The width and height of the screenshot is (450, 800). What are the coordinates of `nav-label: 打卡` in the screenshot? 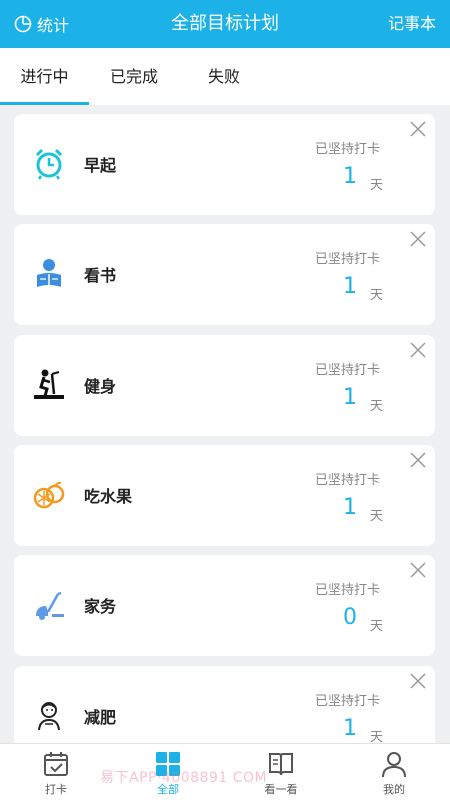 It's located at (56, 789).